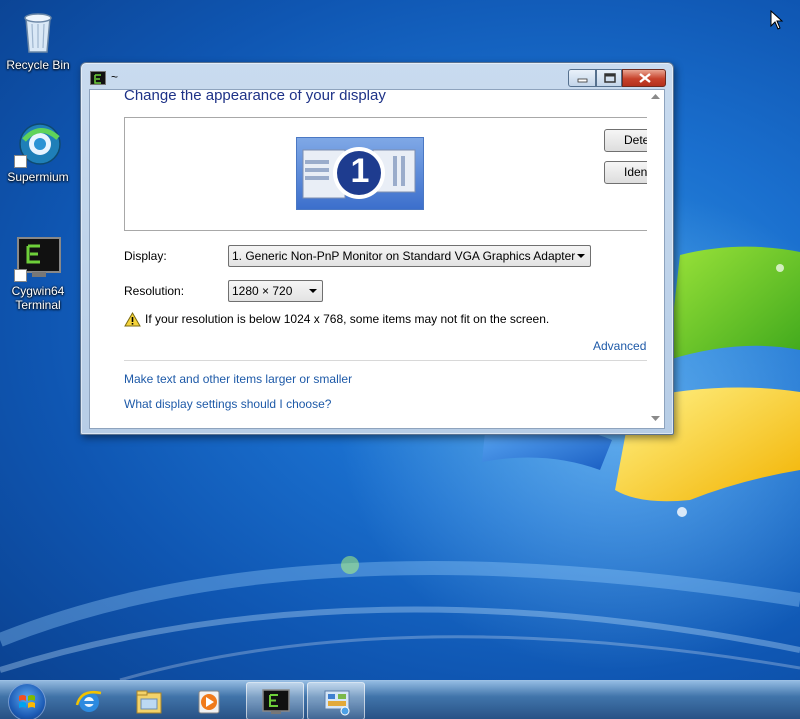  I want to click on mouse-cursor-icon, so click(777, 20).